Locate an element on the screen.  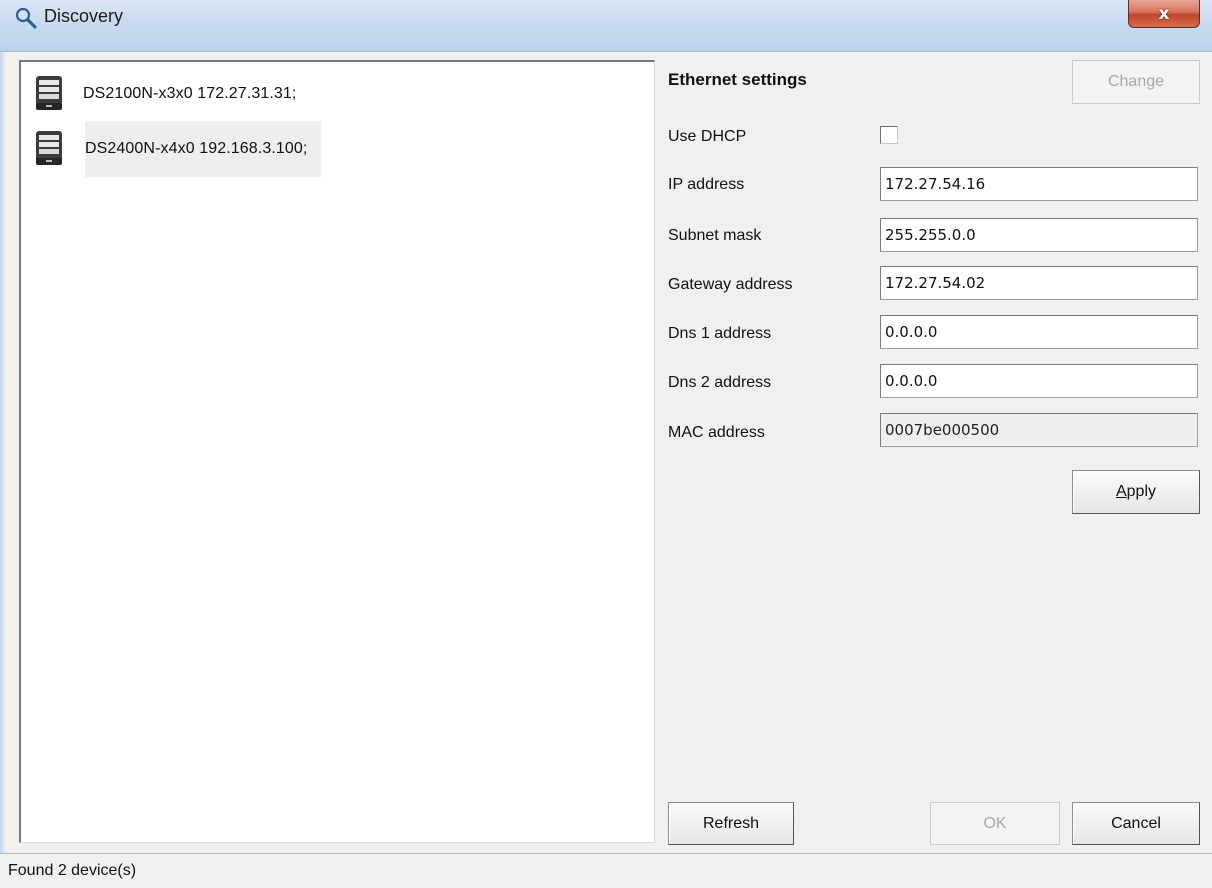
subnet-mask-input is located at coordinates (1039, 235).